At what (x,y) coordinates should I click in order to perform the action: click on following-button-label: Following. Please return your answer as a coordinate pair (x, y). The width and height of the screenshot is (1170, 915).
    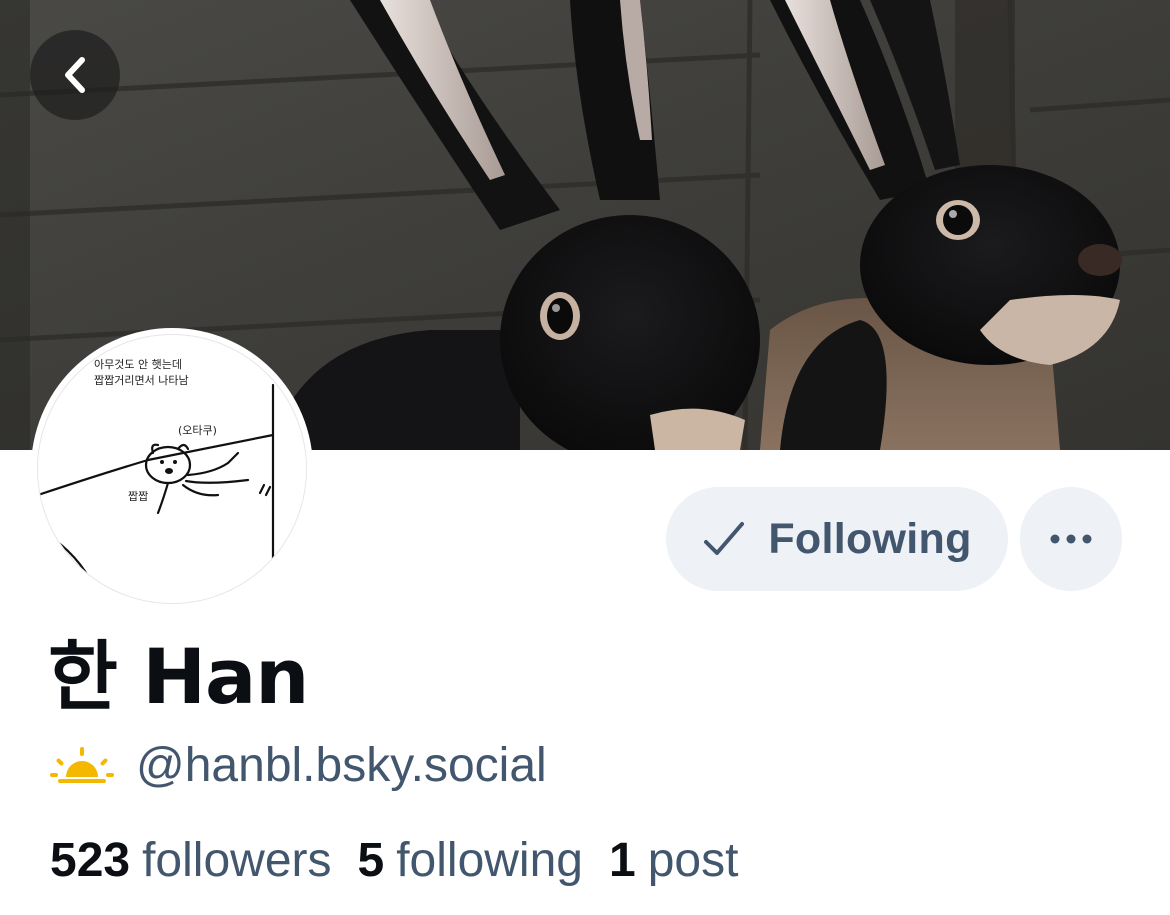
    Looking at the image, I should click on (870, 538).